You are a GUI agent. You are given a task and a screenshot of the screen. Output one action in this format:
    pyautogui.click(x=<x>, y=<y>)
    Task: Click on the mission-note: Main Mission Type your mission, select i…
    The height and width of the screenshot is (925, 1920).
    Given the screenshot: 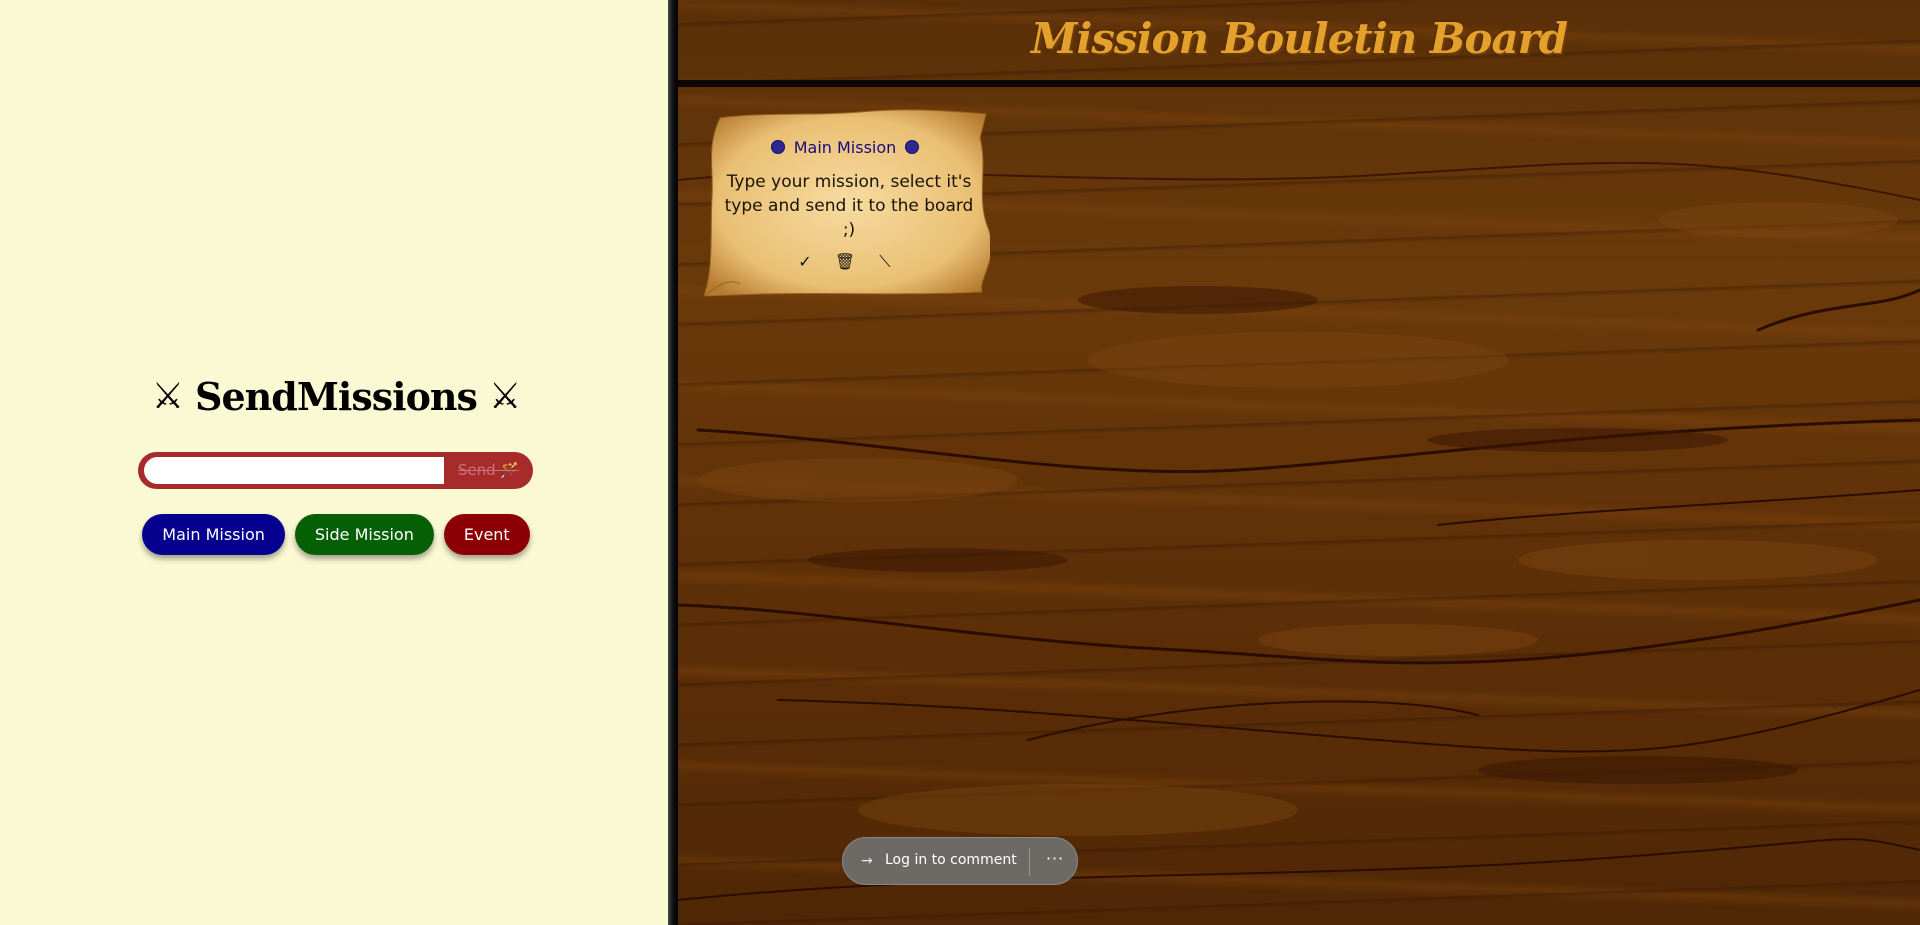 What is the action you would take?
    pyautogui.click(x=845, y=203)
    